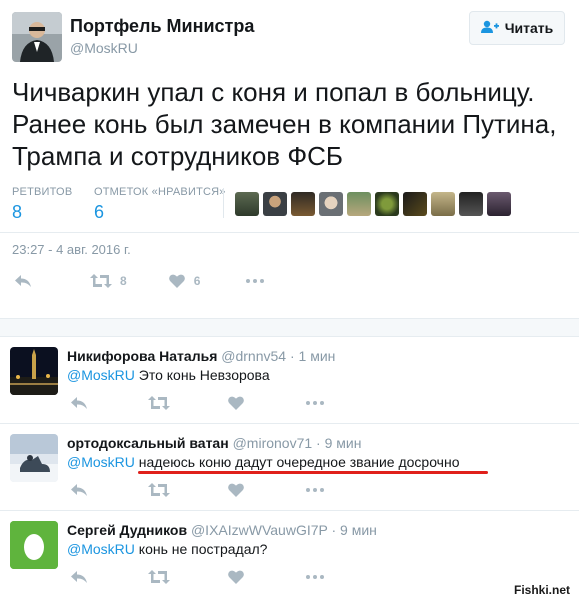 Image resolution: width=579 pixels, height=601 pixels. Describe the element at coordinates (489, 28) in the screenshot. I see `person-plus-icon` at that location.